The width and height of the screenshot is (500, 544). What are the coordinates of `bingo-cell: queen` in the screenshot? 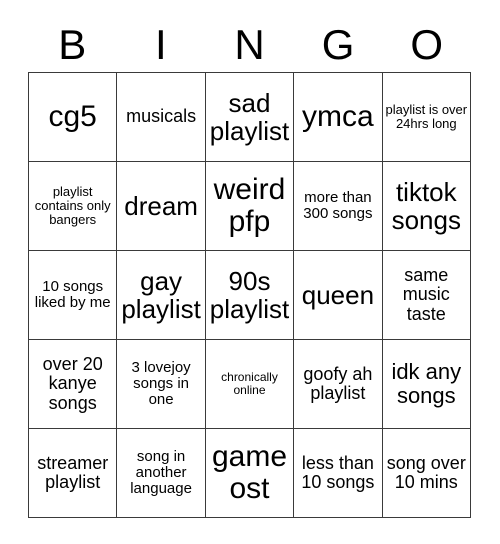 It's located at (338, 295).